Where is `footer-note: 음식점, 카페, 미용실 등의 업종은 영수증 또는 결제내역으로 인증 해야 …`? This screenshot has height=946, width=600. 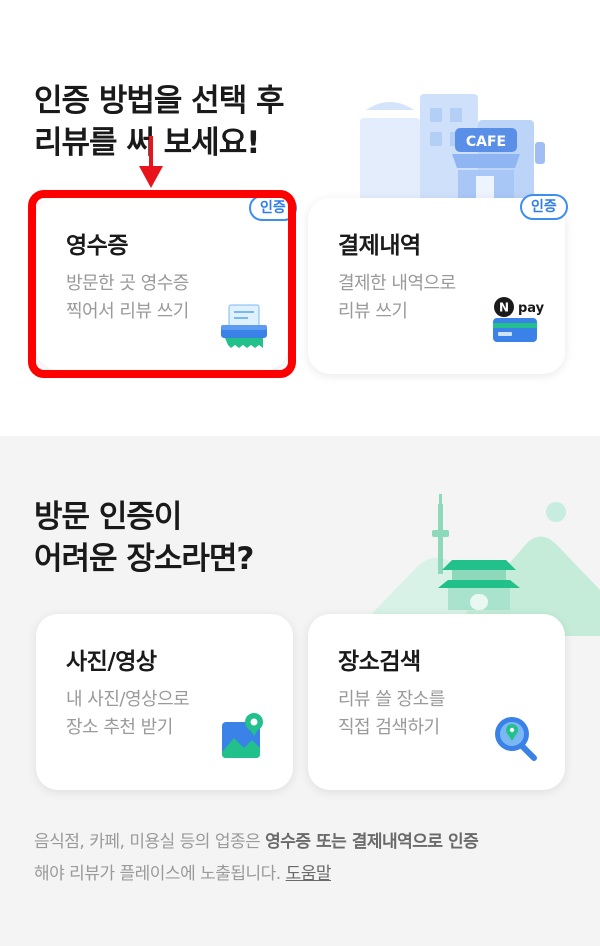 footer-note: 음식점, 카페, 미용실 등의 업종은 영수증 또는 결제내역으로 인증 해야 … is located at coordinates (256, 858).